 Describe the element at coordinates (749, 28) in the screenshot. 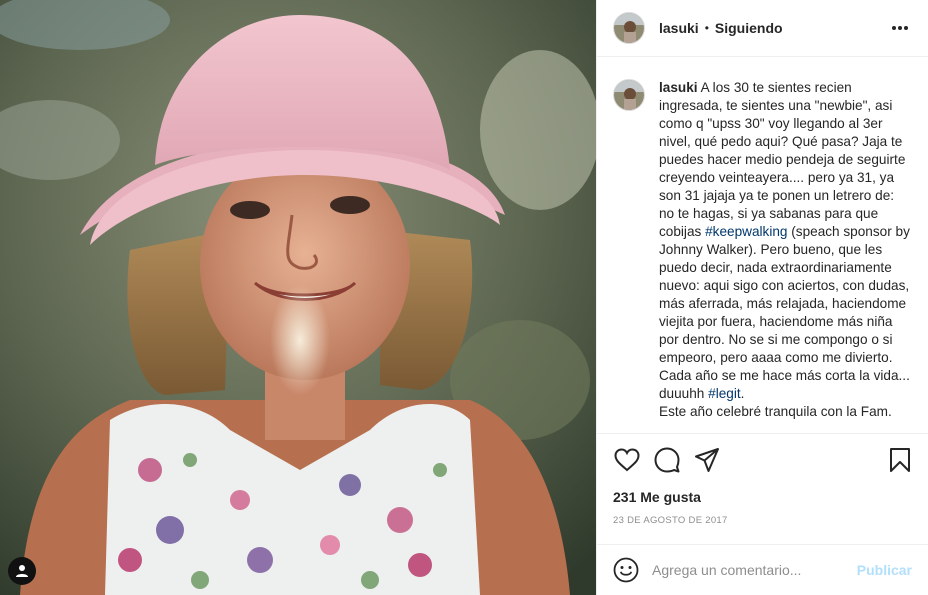

I see `following-button: Siguiendo` at that location.